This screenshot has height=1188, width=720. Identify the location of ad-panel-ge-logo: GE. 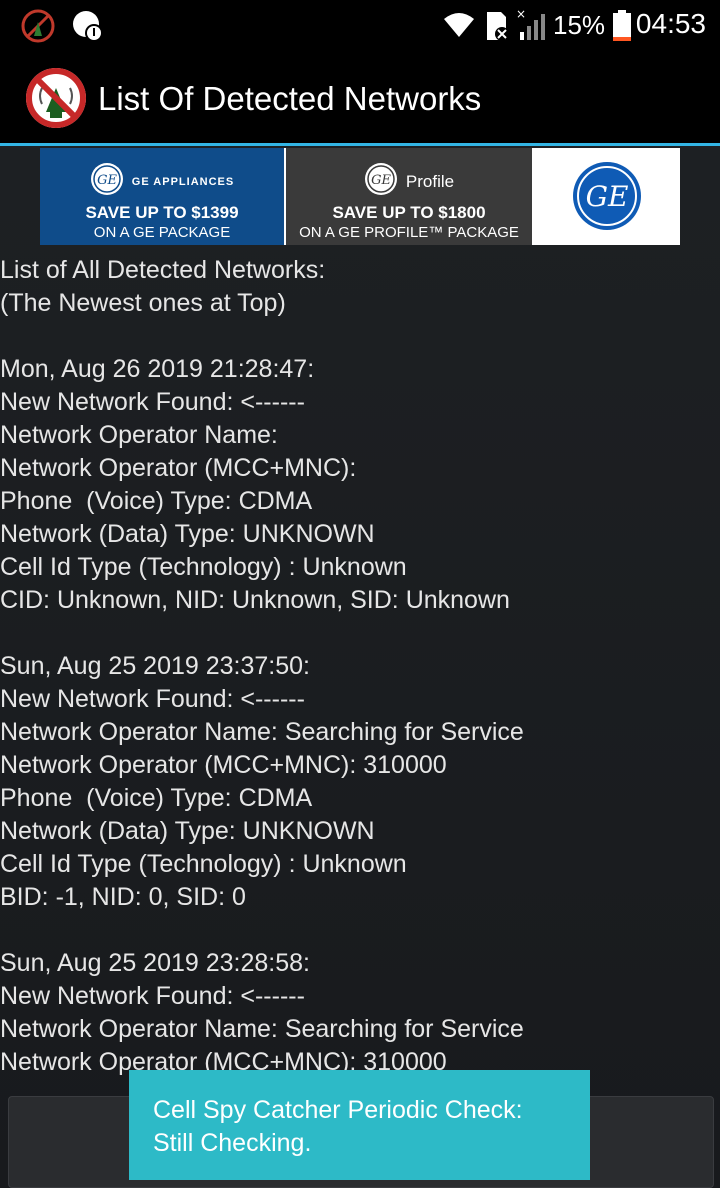
(607, 196).